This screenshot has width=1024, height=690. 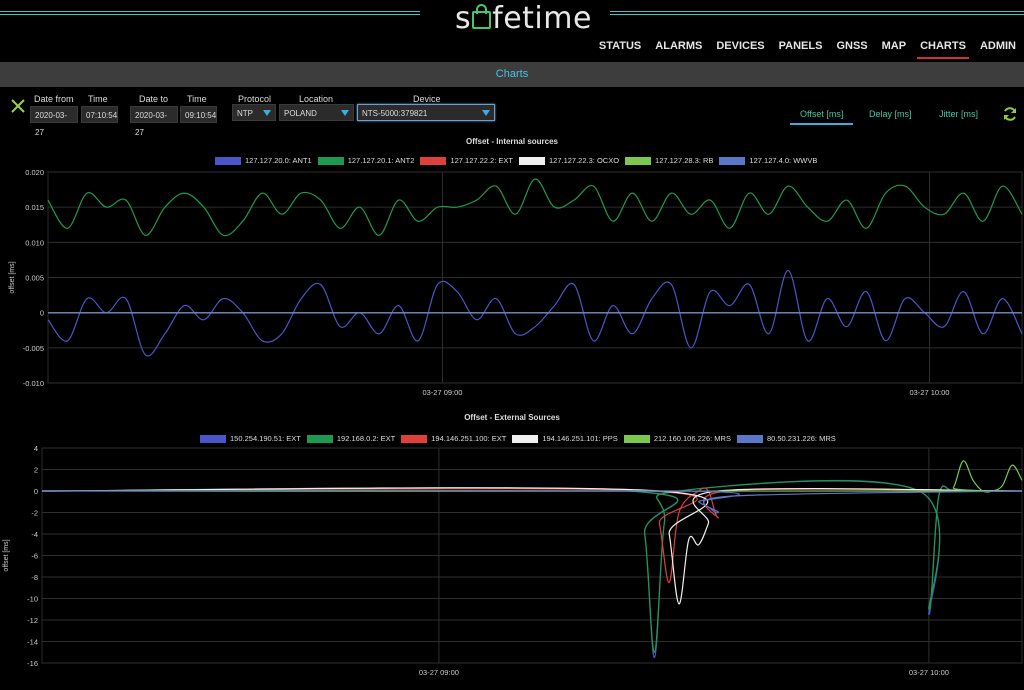 I want to click on nav-alarms: ALARMS, so click(x=678, y=48).